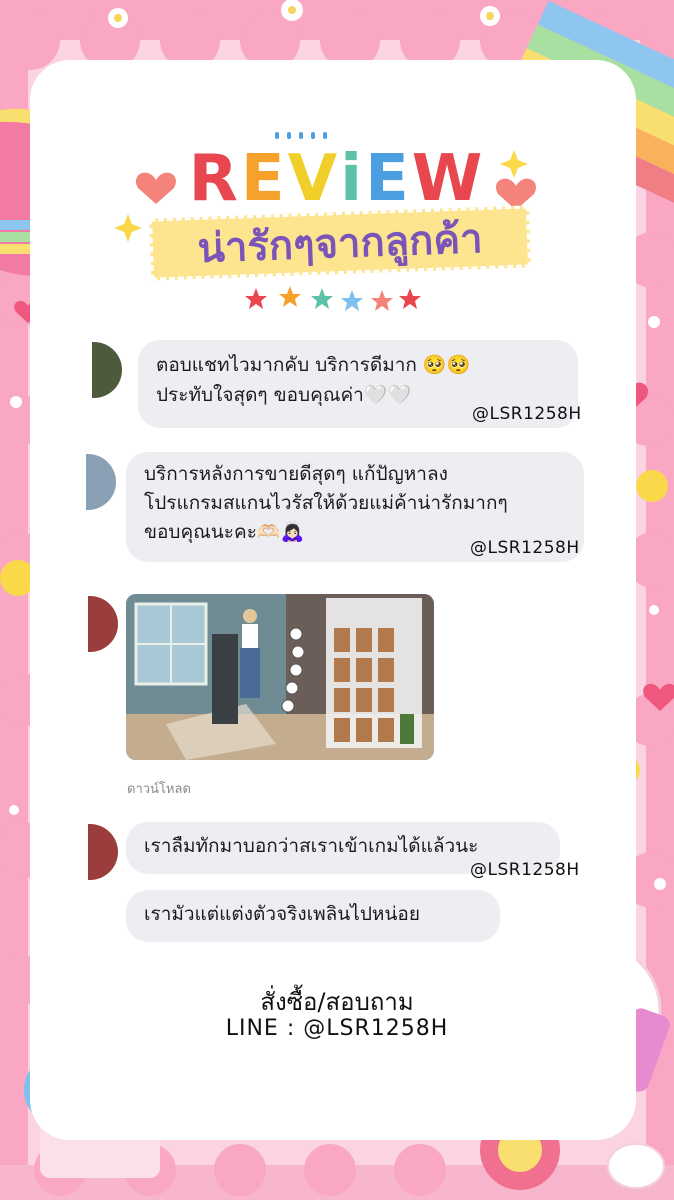 This screenshot has height=1200, width=674. I want to click on download-label: ดาวน์โหลด, so click(159, 788).